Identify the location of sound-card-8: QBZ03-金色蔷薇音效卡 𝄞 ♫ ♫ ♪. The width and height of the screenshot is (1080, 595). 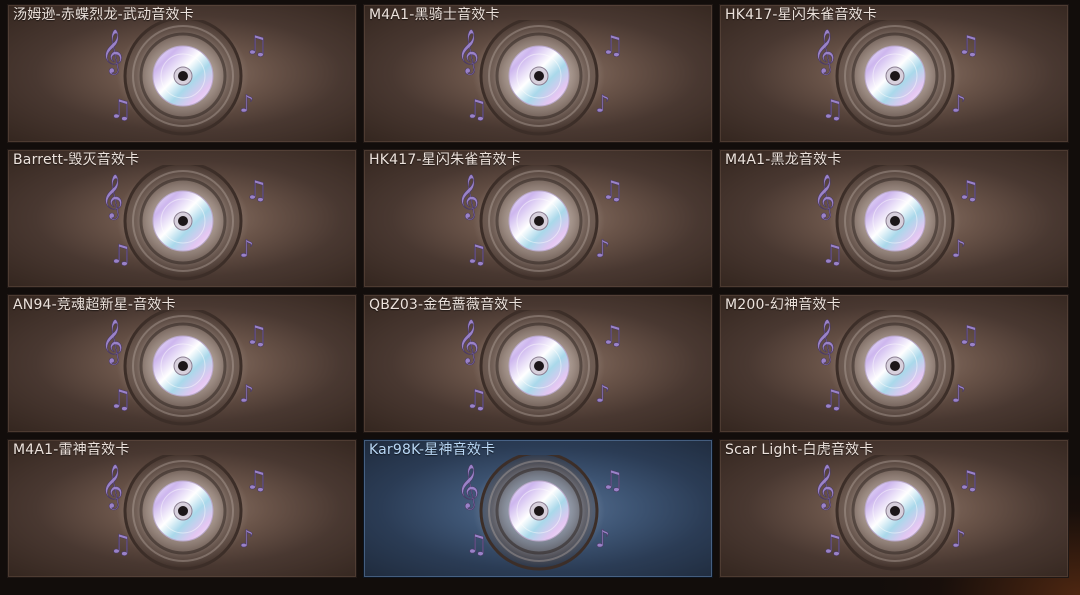
(538, 363).